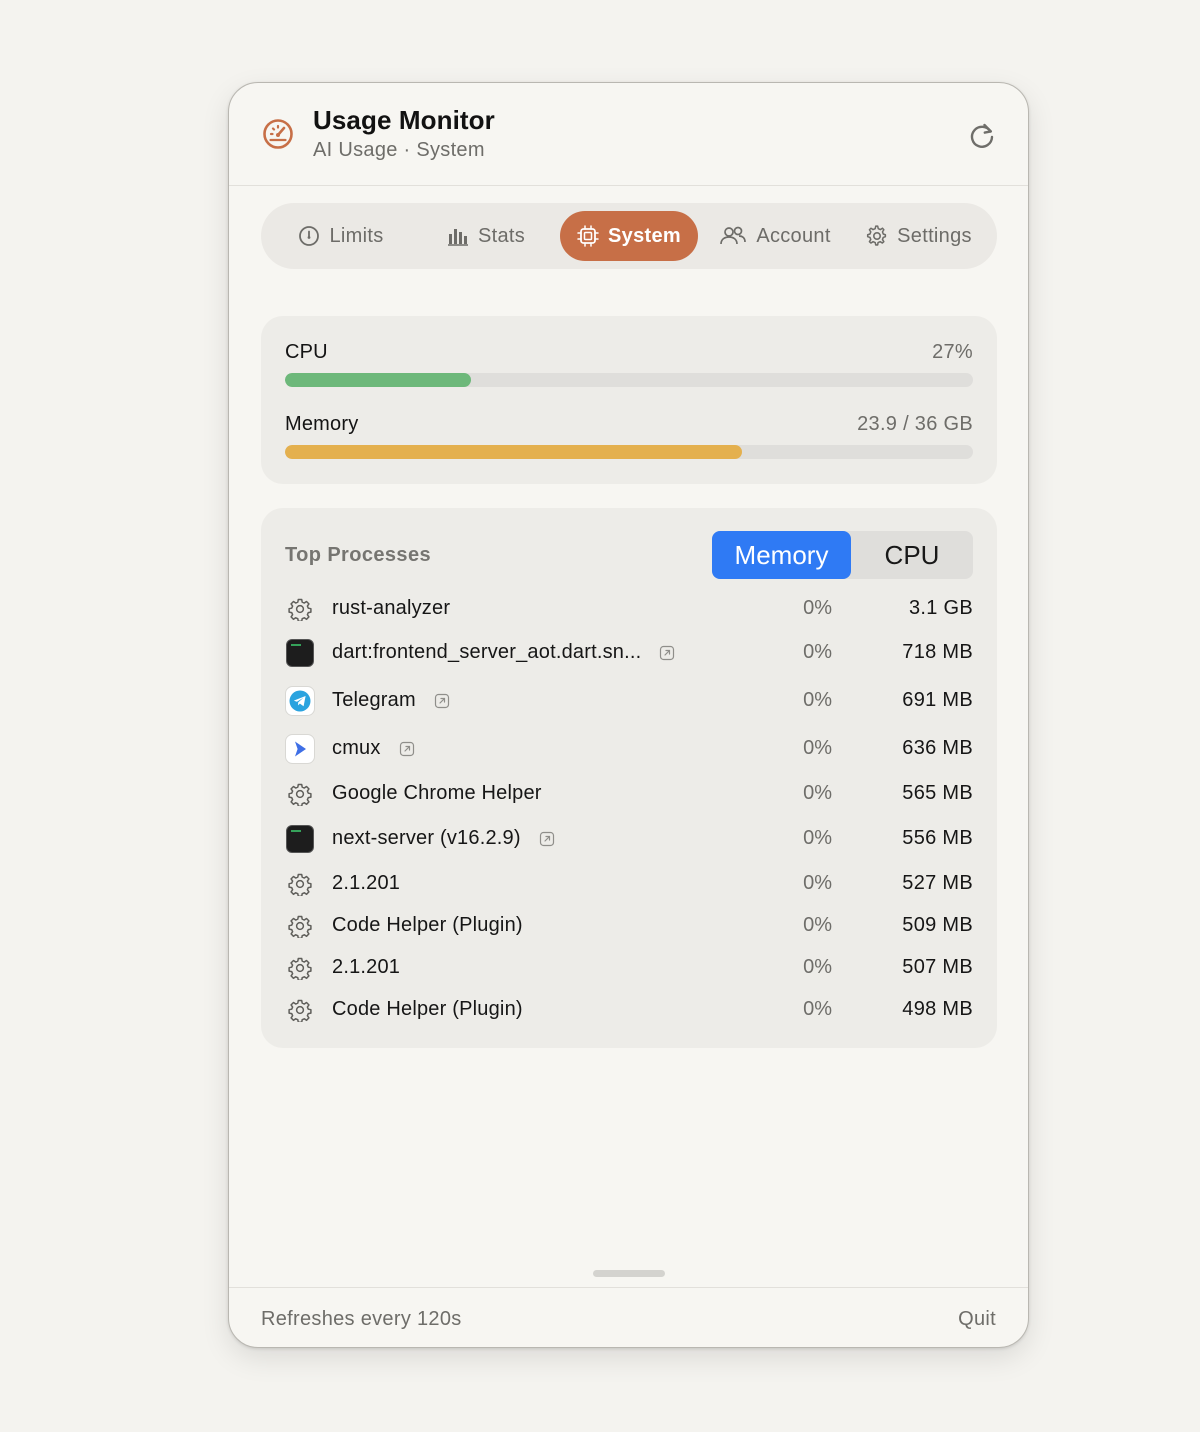  Describe the element at coordinates (937, 652) in the screenshot. I see `process-memory: 718 MB` at that location.